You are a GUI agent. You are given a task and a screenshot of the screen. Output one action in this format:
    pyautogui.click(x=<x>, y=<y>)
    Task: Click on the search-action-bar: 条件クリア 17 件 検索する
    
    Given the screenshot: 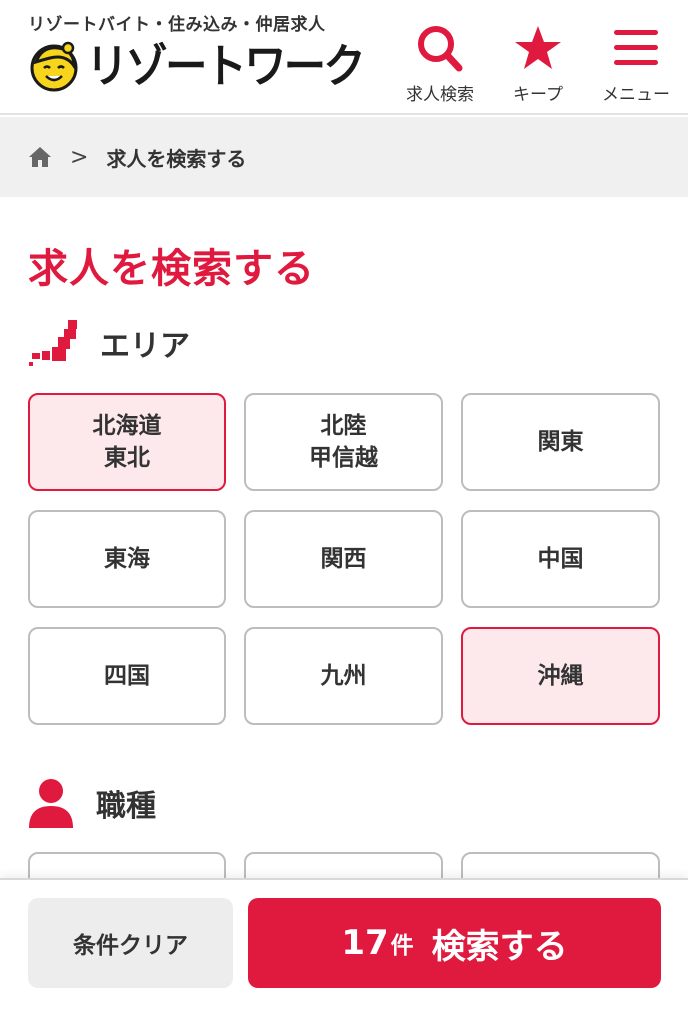 What is the action you would take?
    pyautogui.click(x=344, y=951)
    